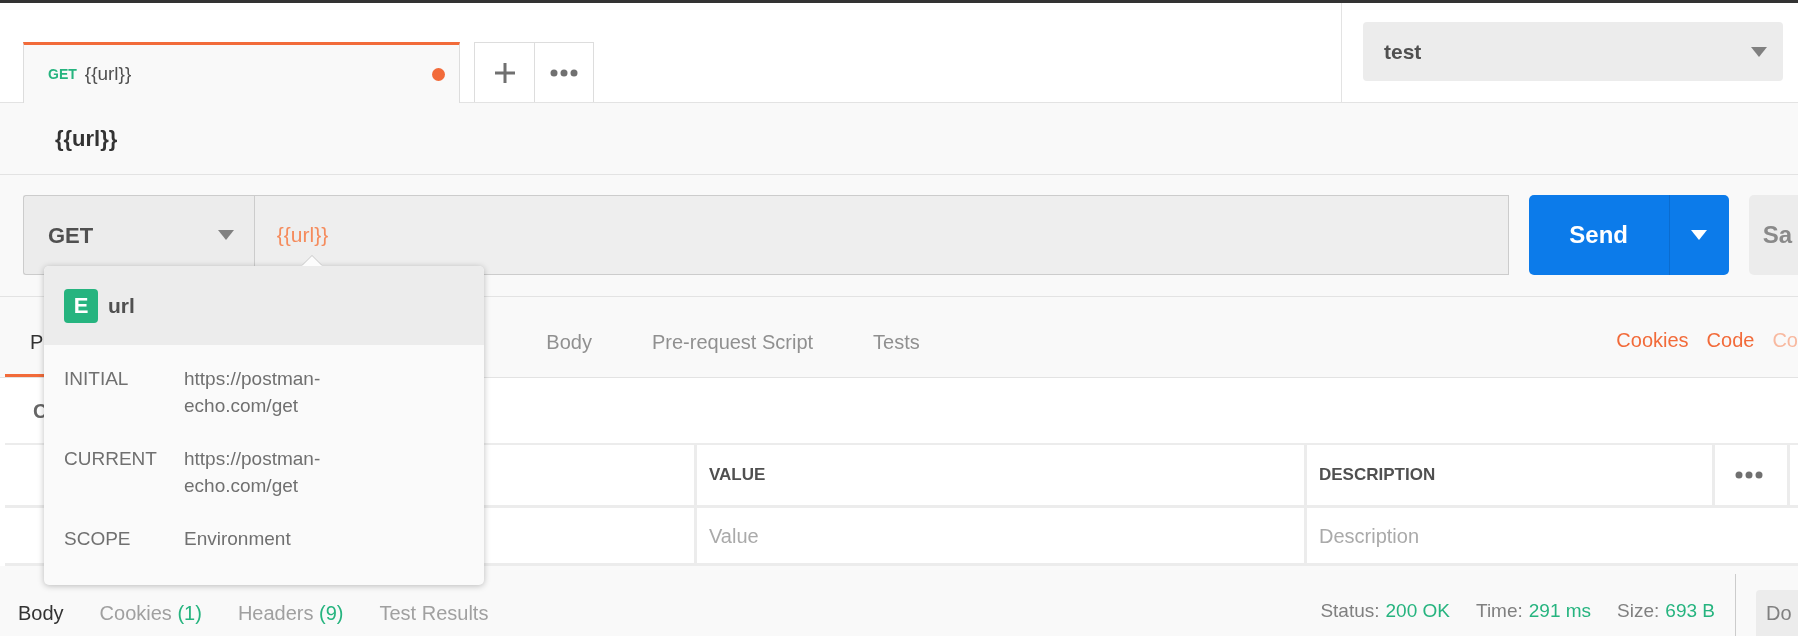 This screenshot has height=636, width=1798. What do you see at coordinates (881, 235) in the screenshot?
I see `url-field: {{url}}` at bounding box center [881, 235].